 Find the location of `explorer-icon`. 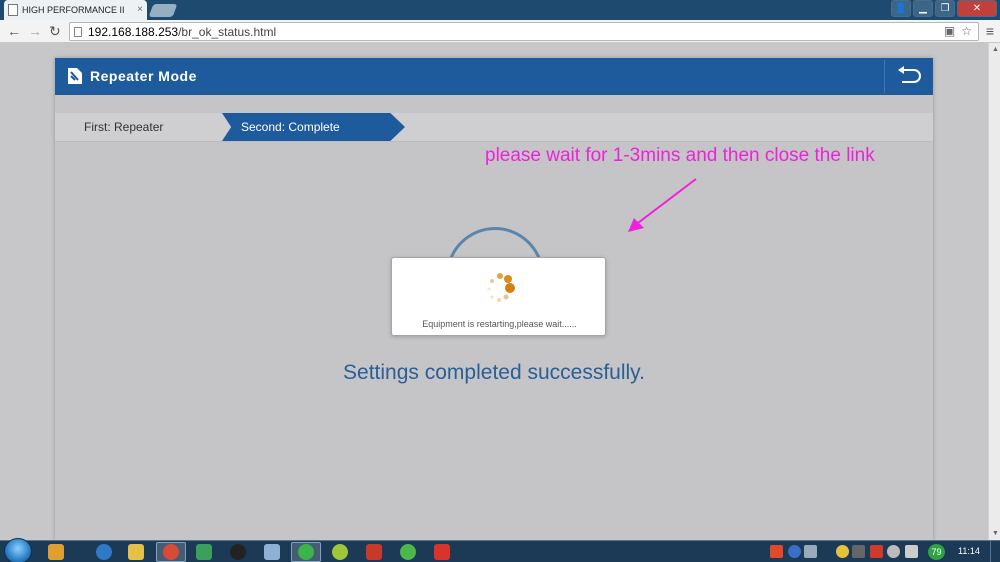

explorer-icon is located at coordinates (136, 552).